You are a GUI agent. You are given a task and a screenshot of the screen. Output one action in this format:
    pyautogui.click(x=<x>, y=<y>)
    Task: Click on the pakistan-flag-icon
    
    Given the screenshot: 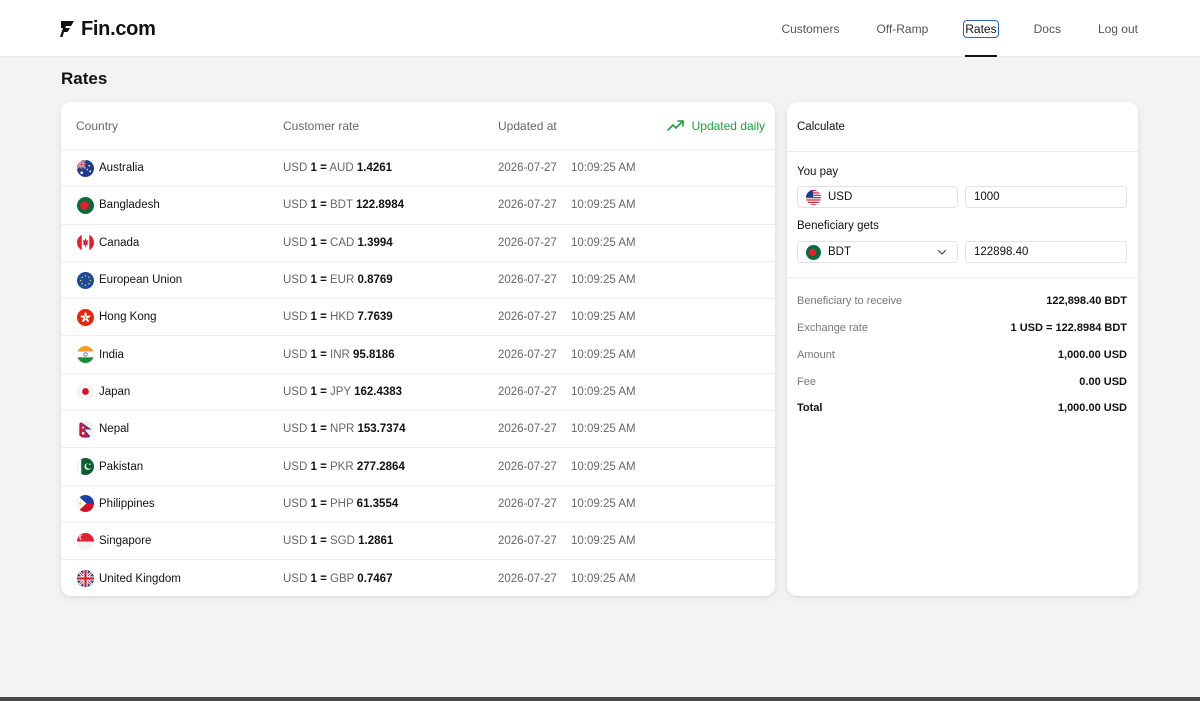 What is the action you would take?
    pyautogui.click(x=85, y=467)
    